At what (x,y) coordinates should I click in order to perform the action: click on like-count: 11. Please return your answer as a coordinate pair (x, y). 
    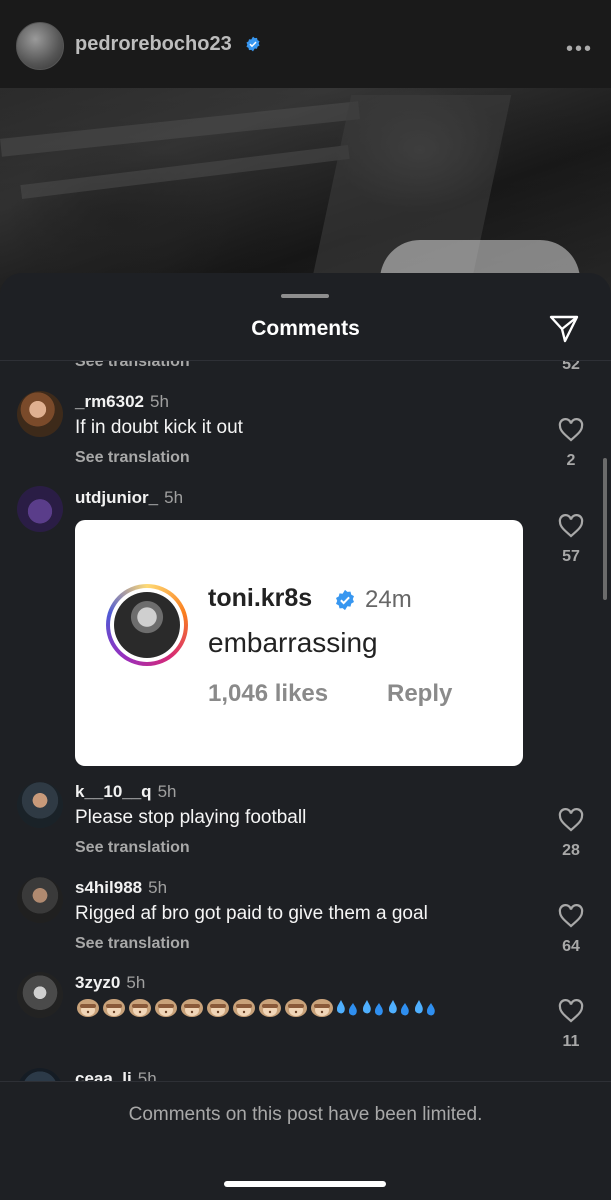
    Looking at the image, I should click on (571, 1041).